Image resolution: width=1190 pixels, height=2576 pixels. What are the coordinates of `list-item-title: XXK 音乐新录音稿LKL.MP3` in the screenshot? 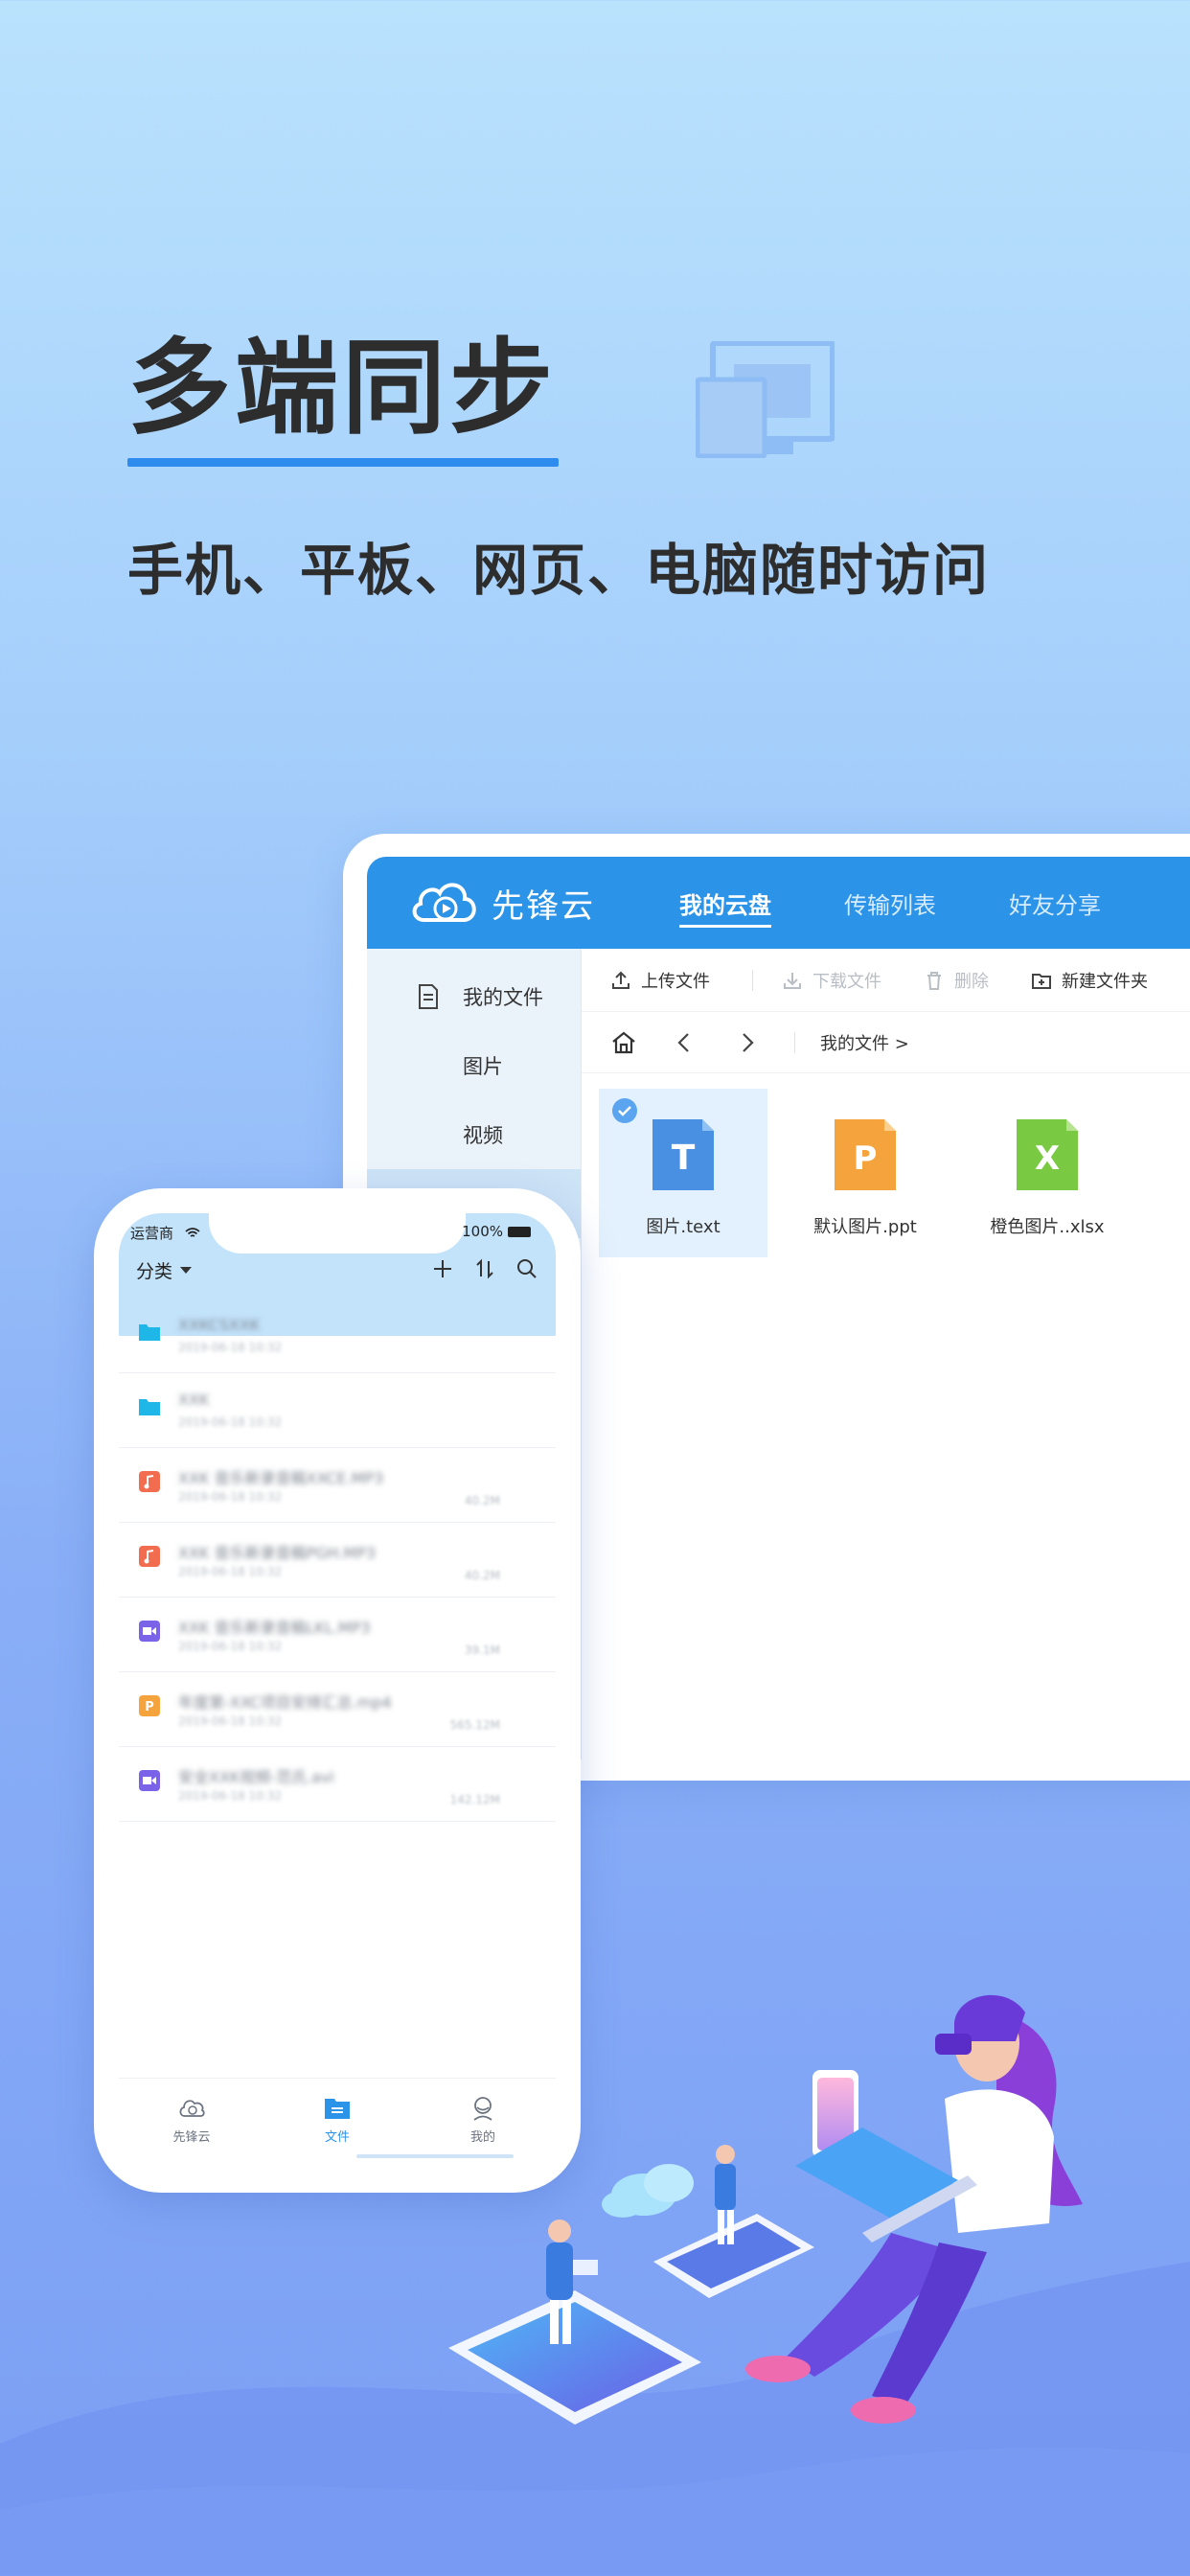 It's located at (274, 1628).